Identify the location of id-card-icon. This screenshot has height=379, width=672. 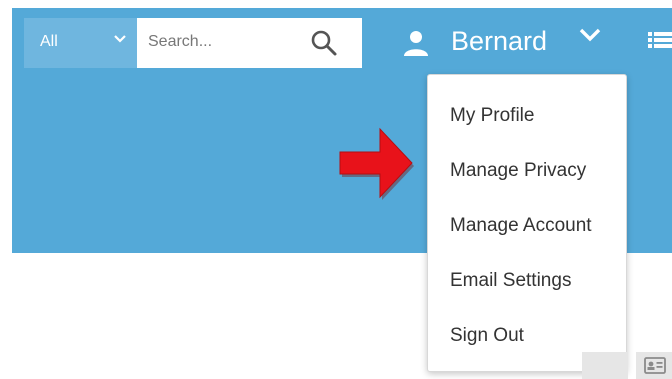
(655, 365).